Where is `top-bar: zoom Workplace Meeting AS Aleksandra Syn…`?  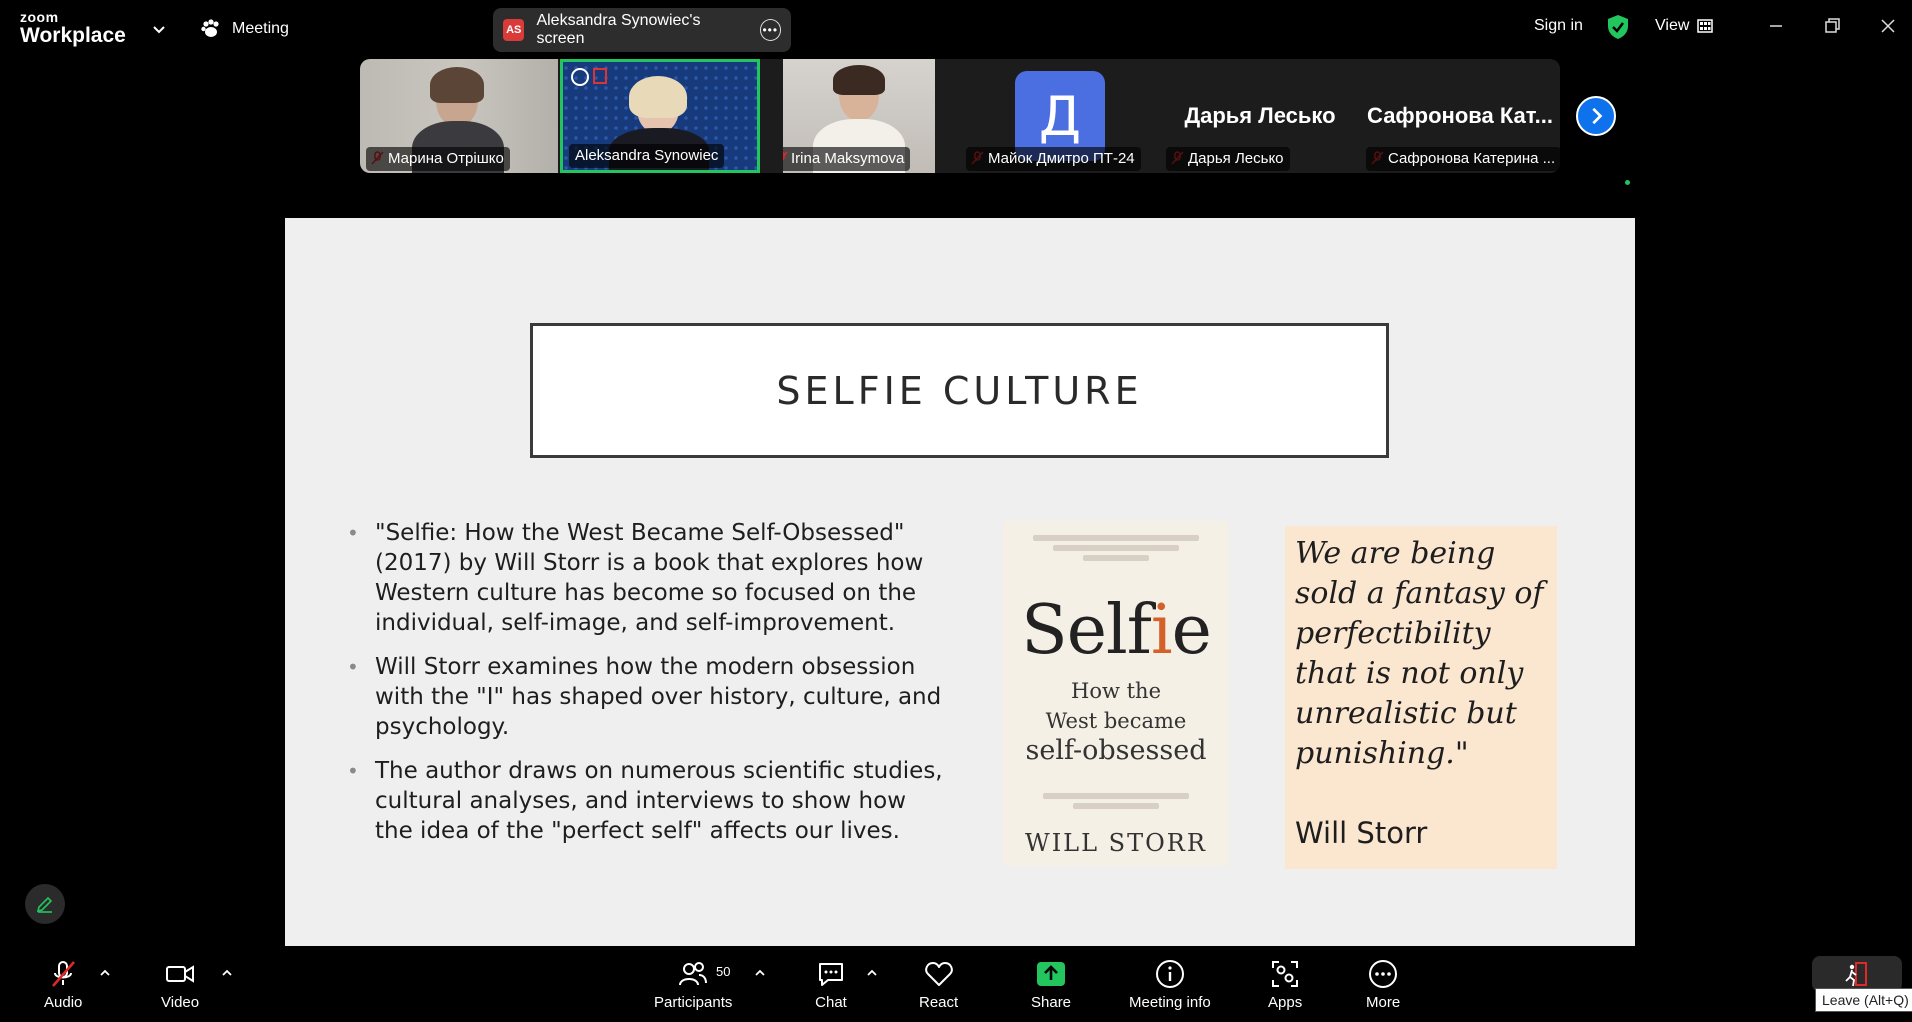 top-bar: zoom Workplace Meeting AS Aleksandra Syn… is located at coordinates (956, 29).